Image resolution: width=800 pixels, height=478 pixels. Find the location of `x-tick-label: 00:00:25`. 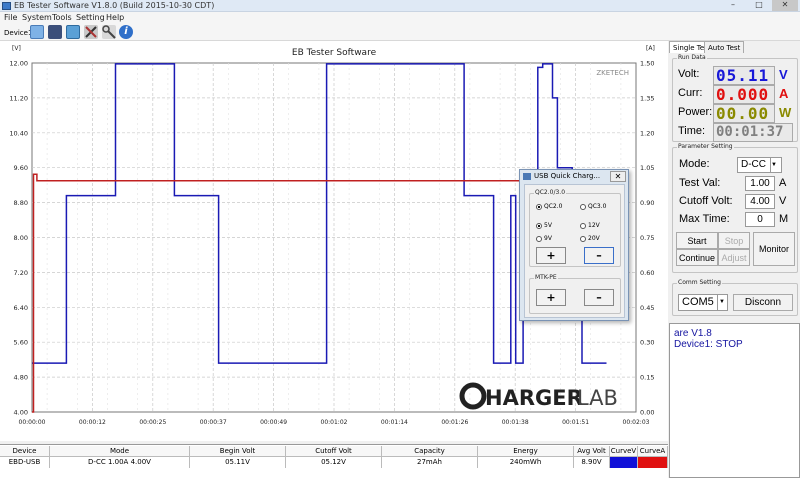

x-tick-label: 00:00:25 is located at coordinates (152, 422).